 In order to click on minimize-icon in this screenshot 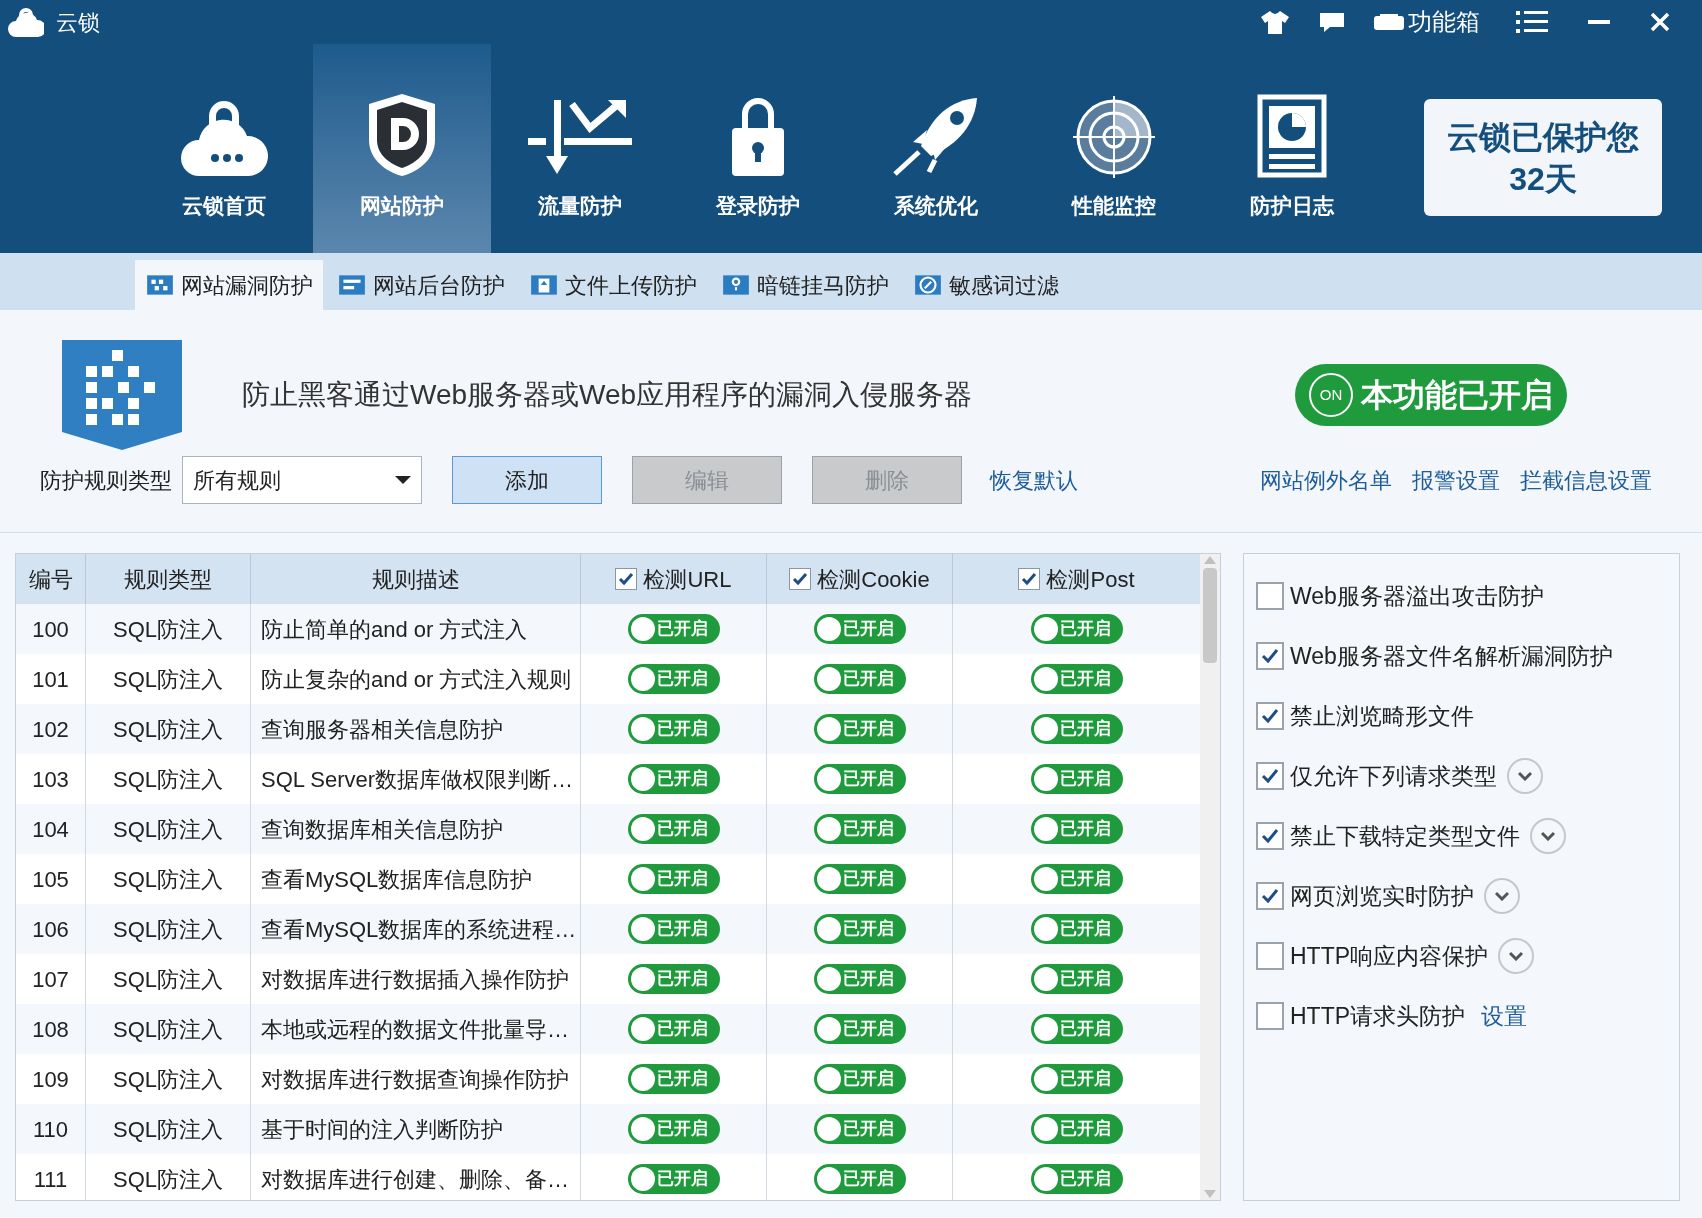, I will do `click(1599, 22)`.